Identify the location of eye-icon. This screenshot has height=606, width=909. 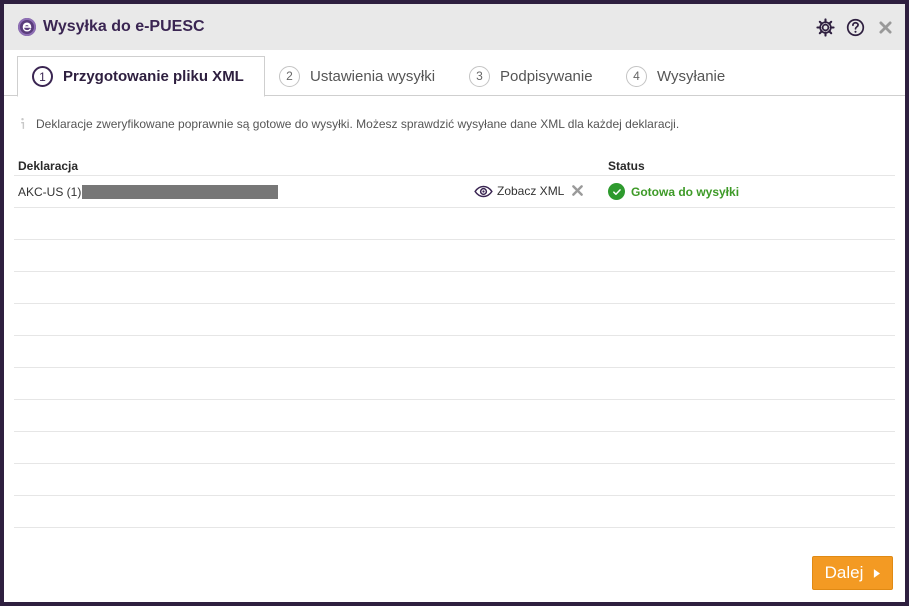
(483, 191).